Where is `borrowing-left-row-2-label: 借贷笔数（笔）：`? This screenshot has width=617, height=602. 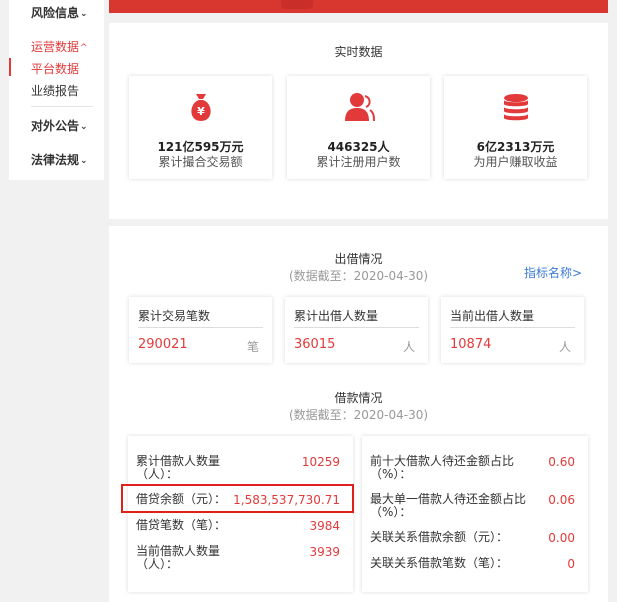
borrowing-left-row-2-label: 借贷笔数（笔）： is located at coordinates (181, 525).